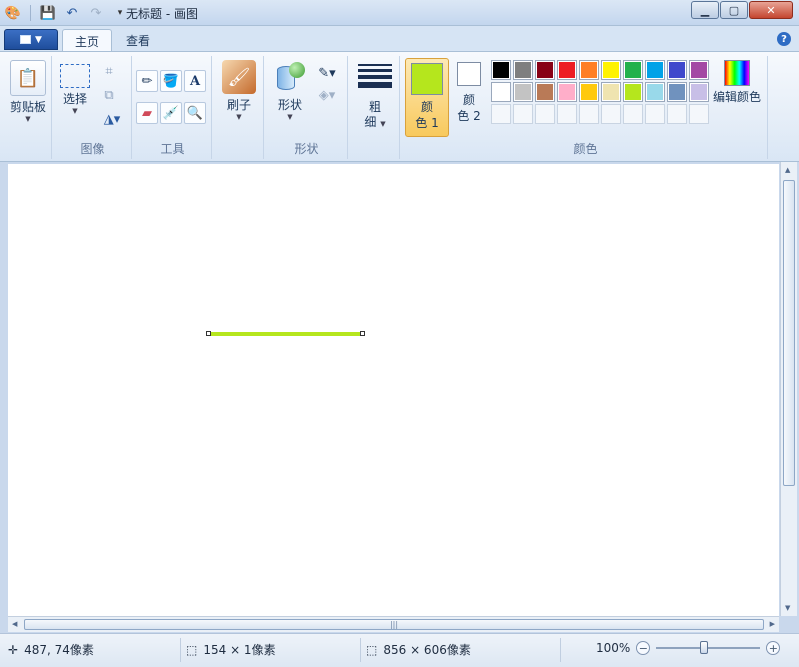  What do you see at coordinates (138, 40) in the screenshot?
I see `tab-view: 查看` at bounding box center [138, 40].